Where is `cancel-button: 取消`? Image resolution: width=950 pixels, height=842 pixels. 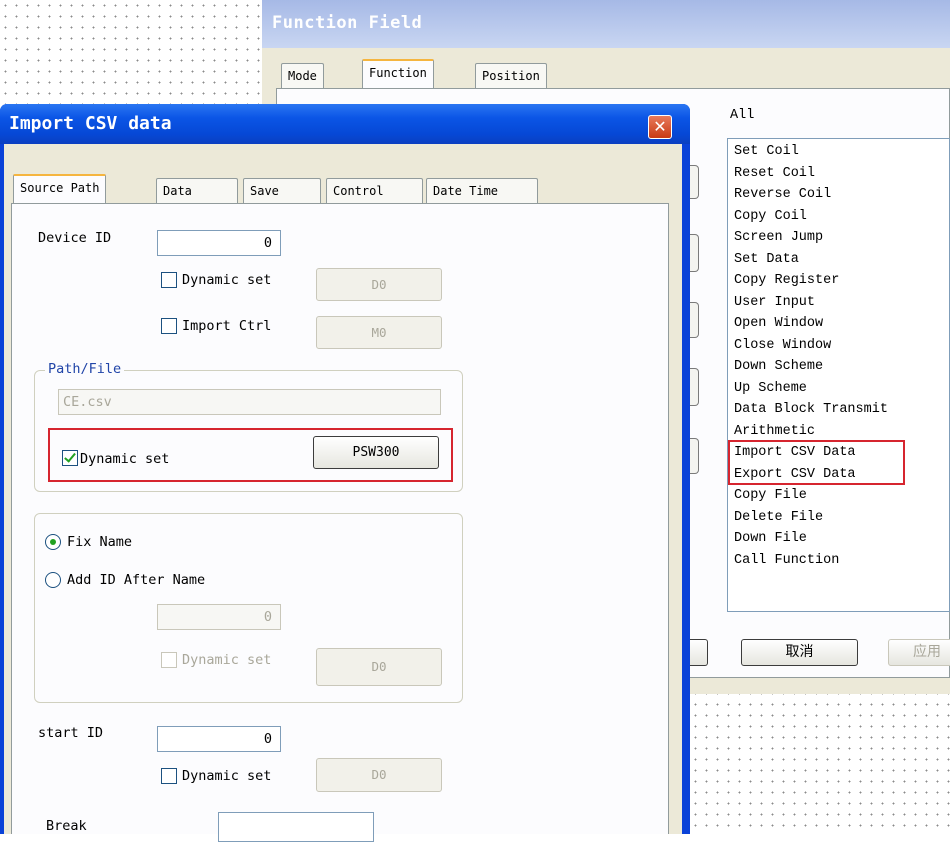
cancel-button: 取消 is located at coordinates (799, 652).